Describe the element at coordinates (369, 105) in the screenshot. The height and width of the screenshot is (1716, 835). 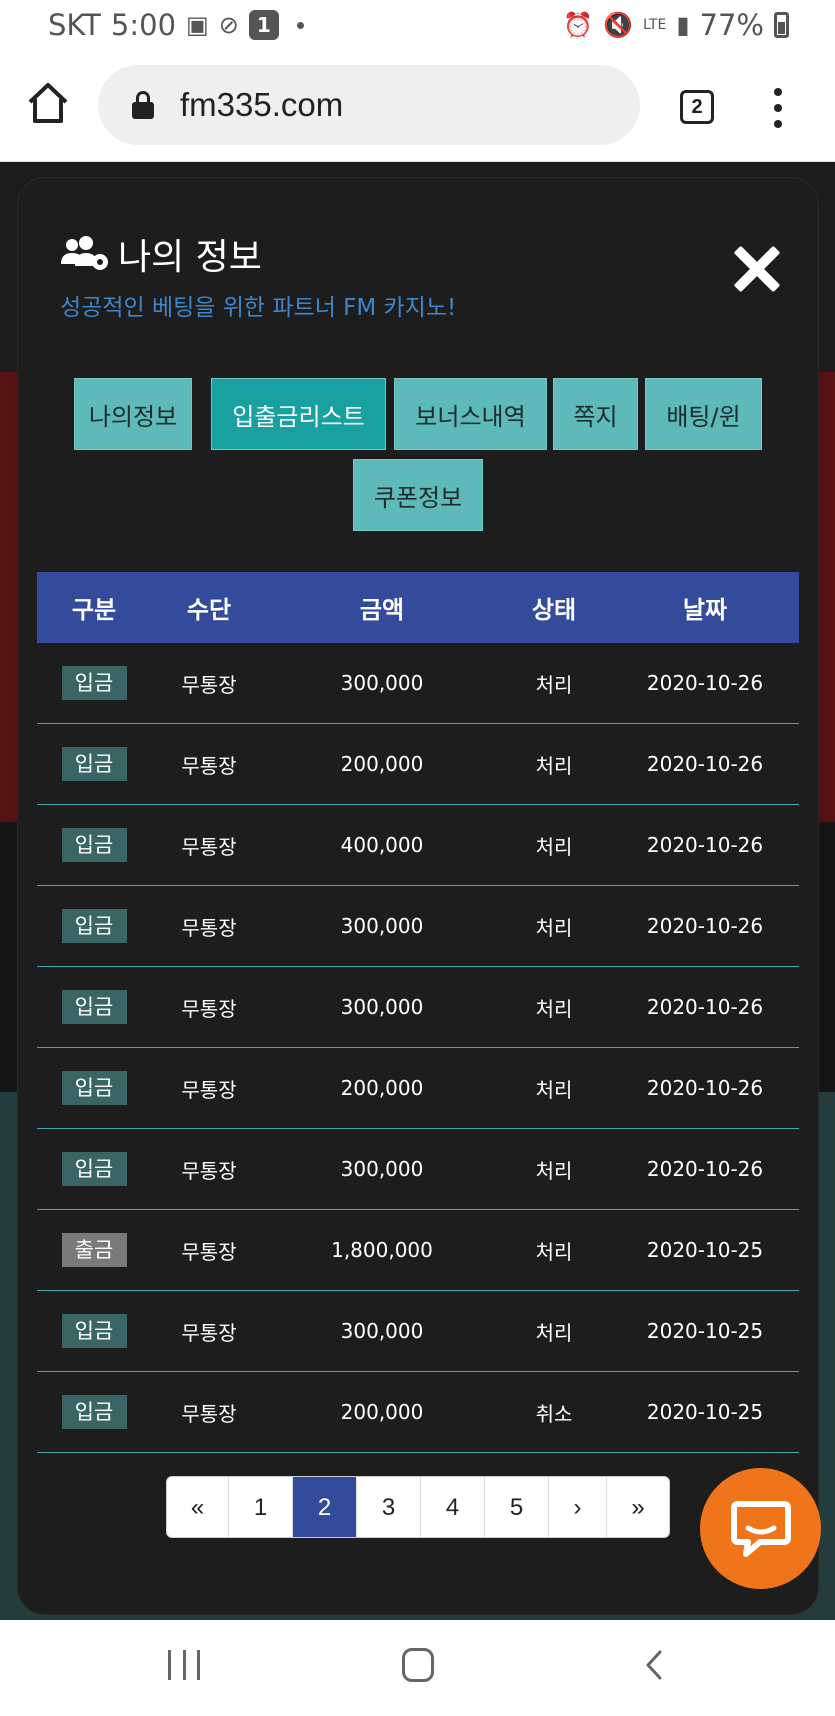
I see `address-bar: fm335.com` at that location.